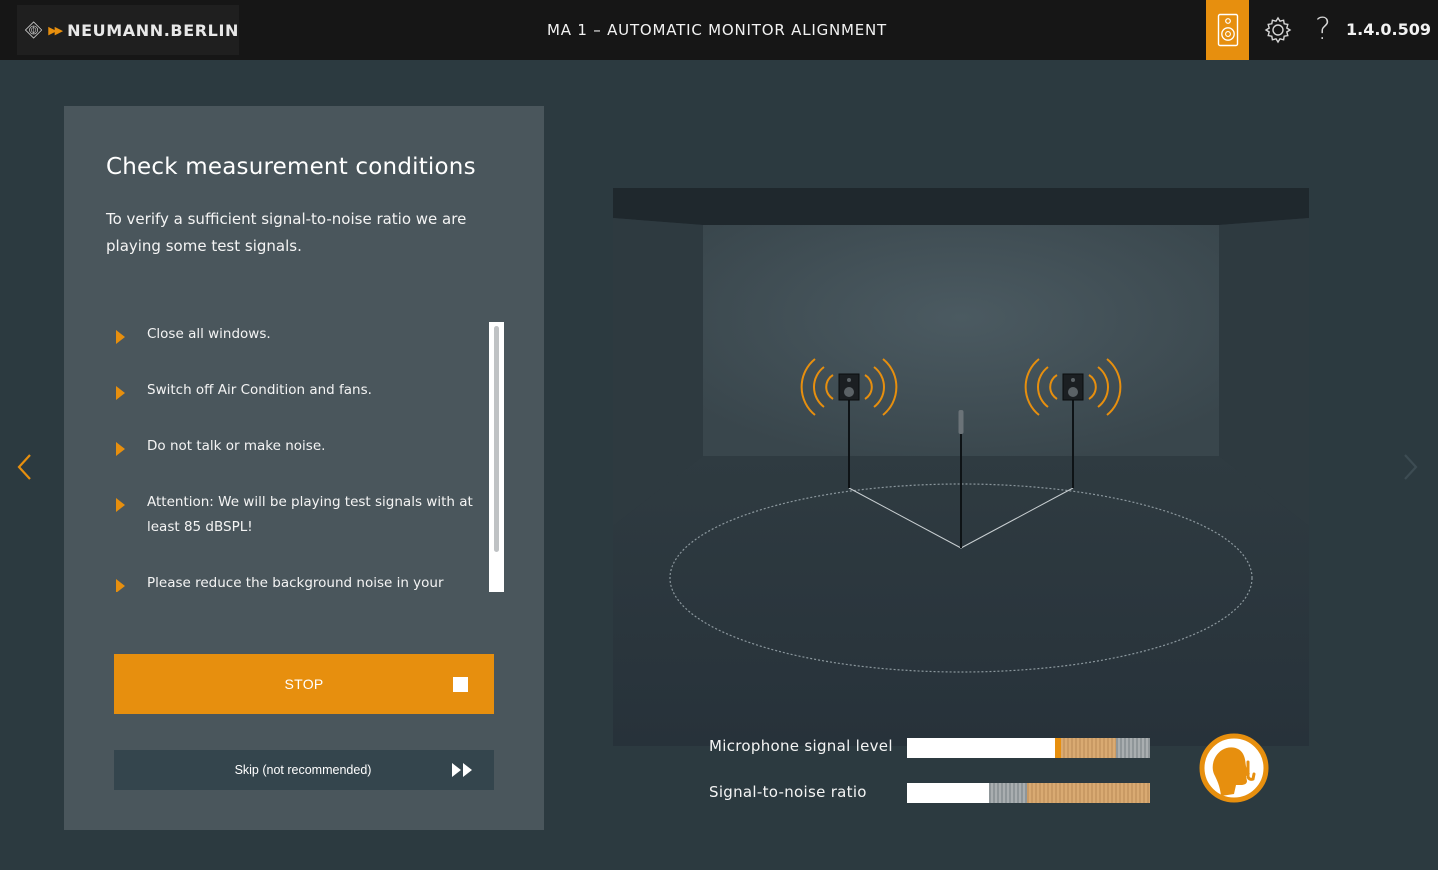  I want to click on checklist-item-text: Switch off Air Condition and fans., so click(259, 390).